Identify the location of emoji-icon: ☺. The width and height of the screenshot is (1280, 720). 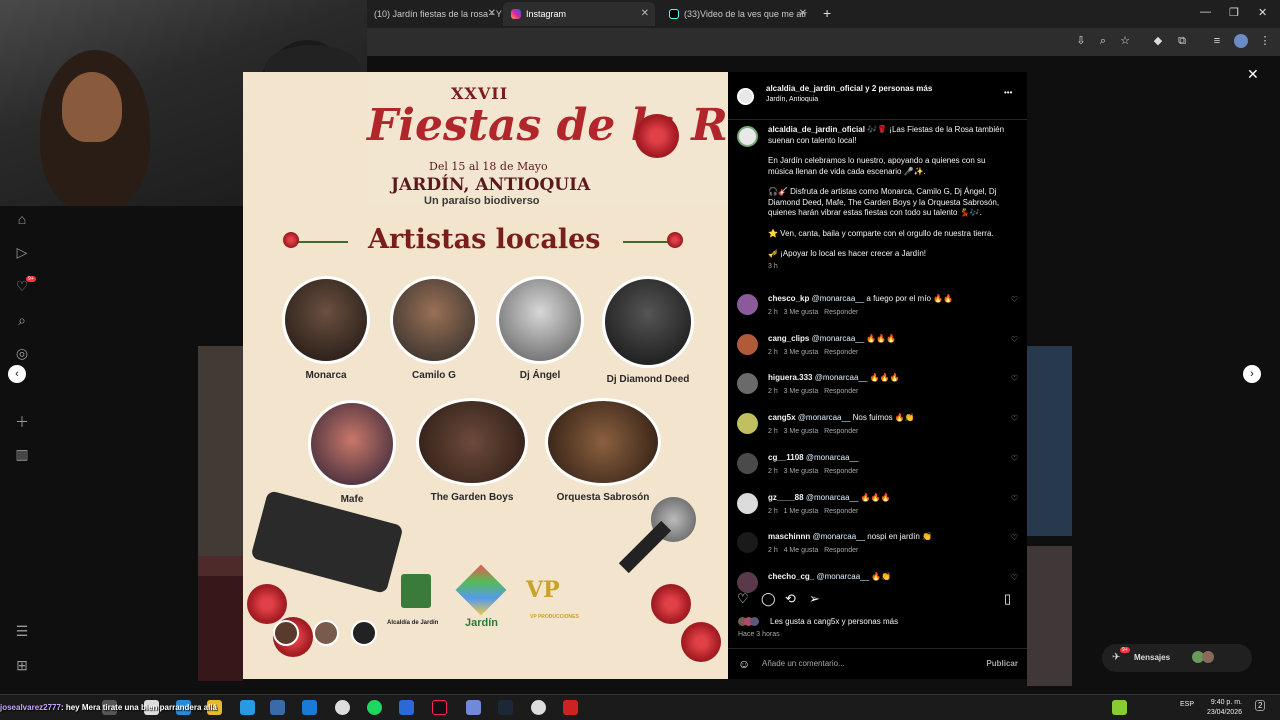
(744, 664).